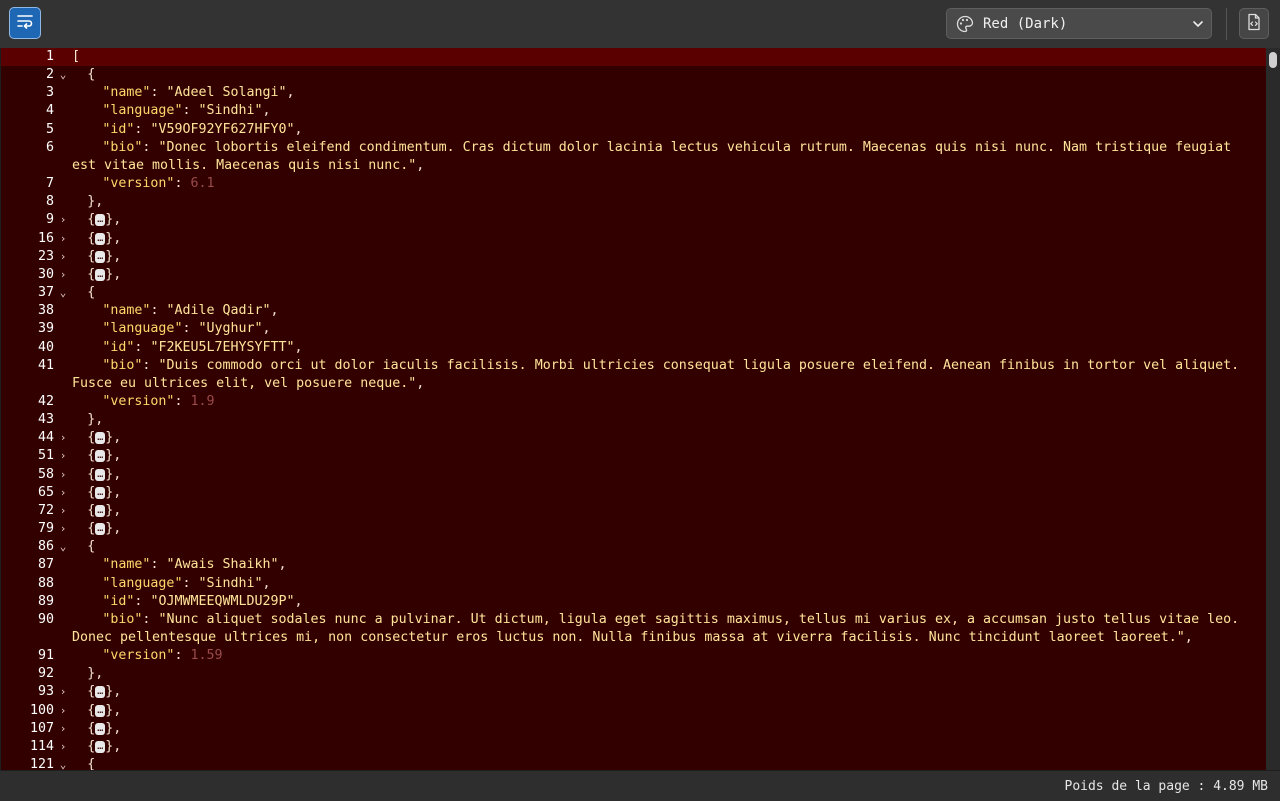  I want to click on code-line: 93 ›{…},, so click(634, 692).